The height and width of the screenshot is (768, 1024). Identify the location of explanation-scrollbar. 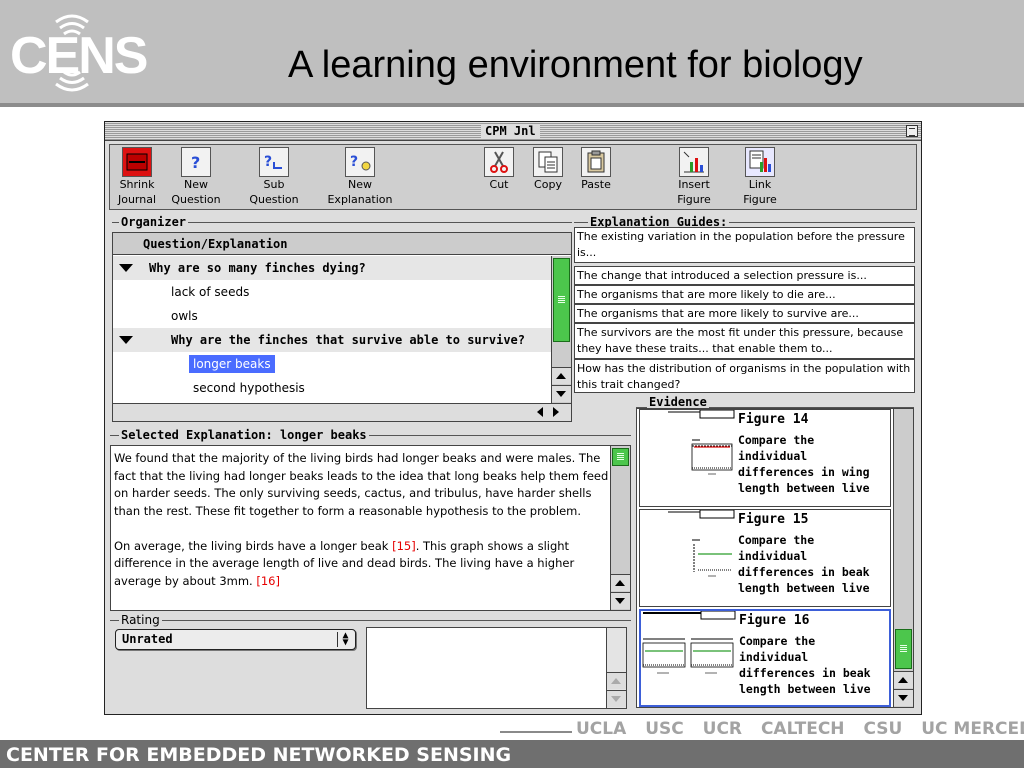
(620, 528).